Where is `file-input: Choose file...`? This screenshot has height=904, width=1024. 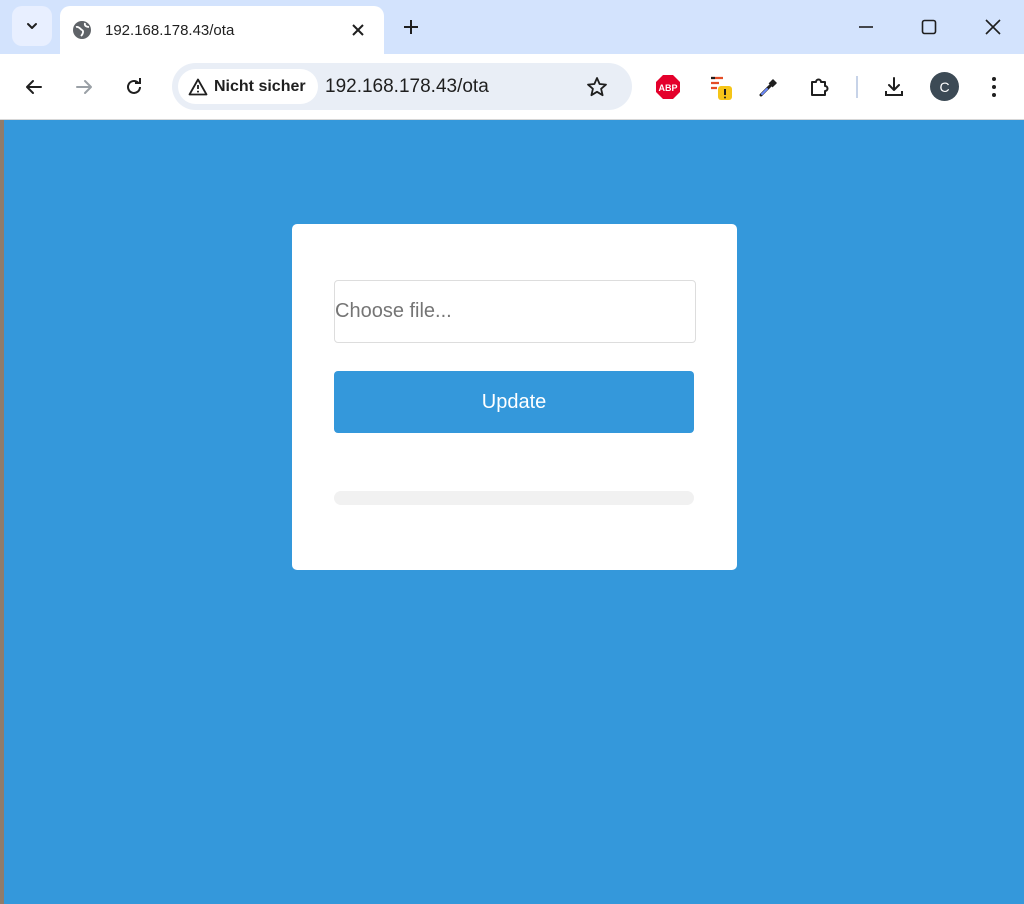
file-input: Choose file... is located at coordinates (515, 311).